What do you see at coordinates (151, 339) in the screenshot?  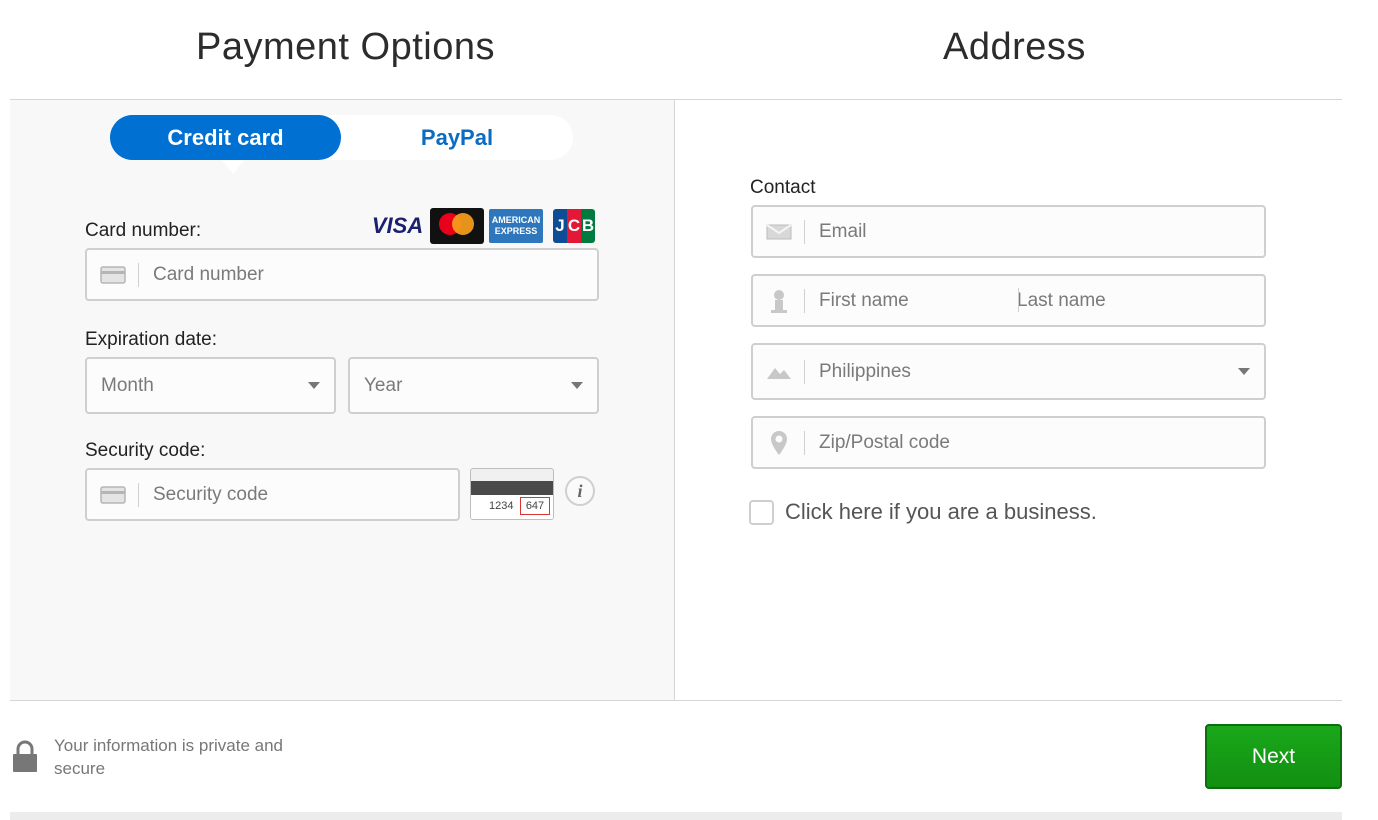 I see `expiration-date-label: Expiration date:` at bounding box center [151, 339].